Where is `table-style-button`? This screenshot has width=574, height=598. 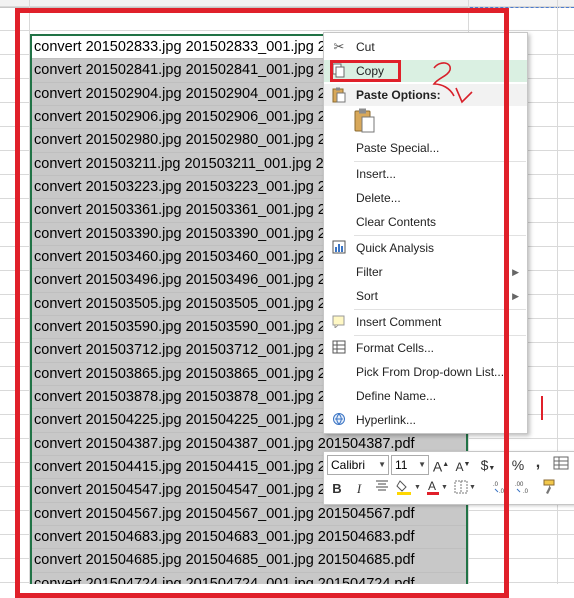 table-style-button is located at coordinates (561, 465).